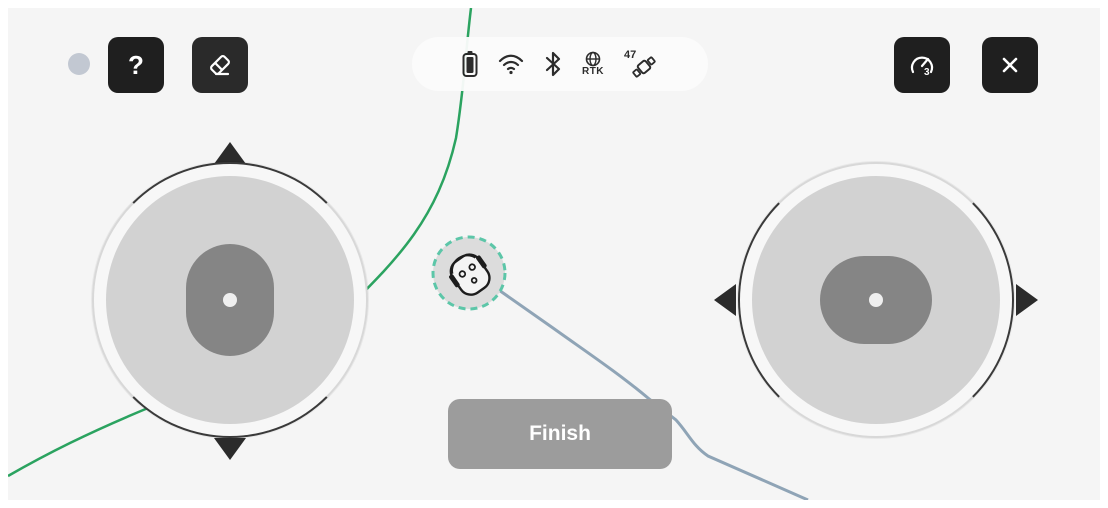 This screenshot has width=1108, height=508. I want to click on battery-icon, so click(470, 64).